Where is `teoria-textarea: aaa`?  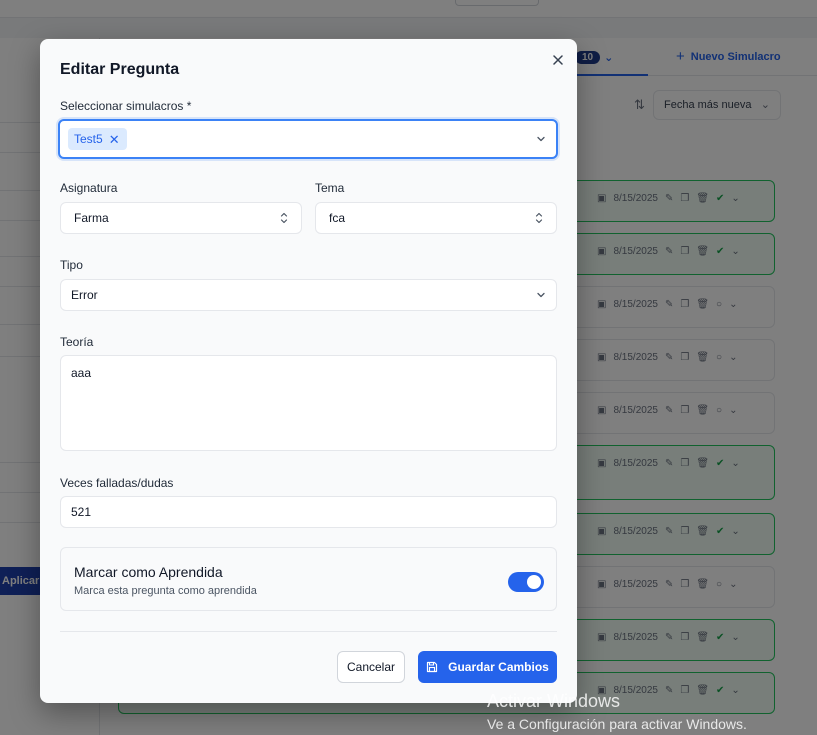 teoria-textarea: aaa is located at coordinates (308, 403).